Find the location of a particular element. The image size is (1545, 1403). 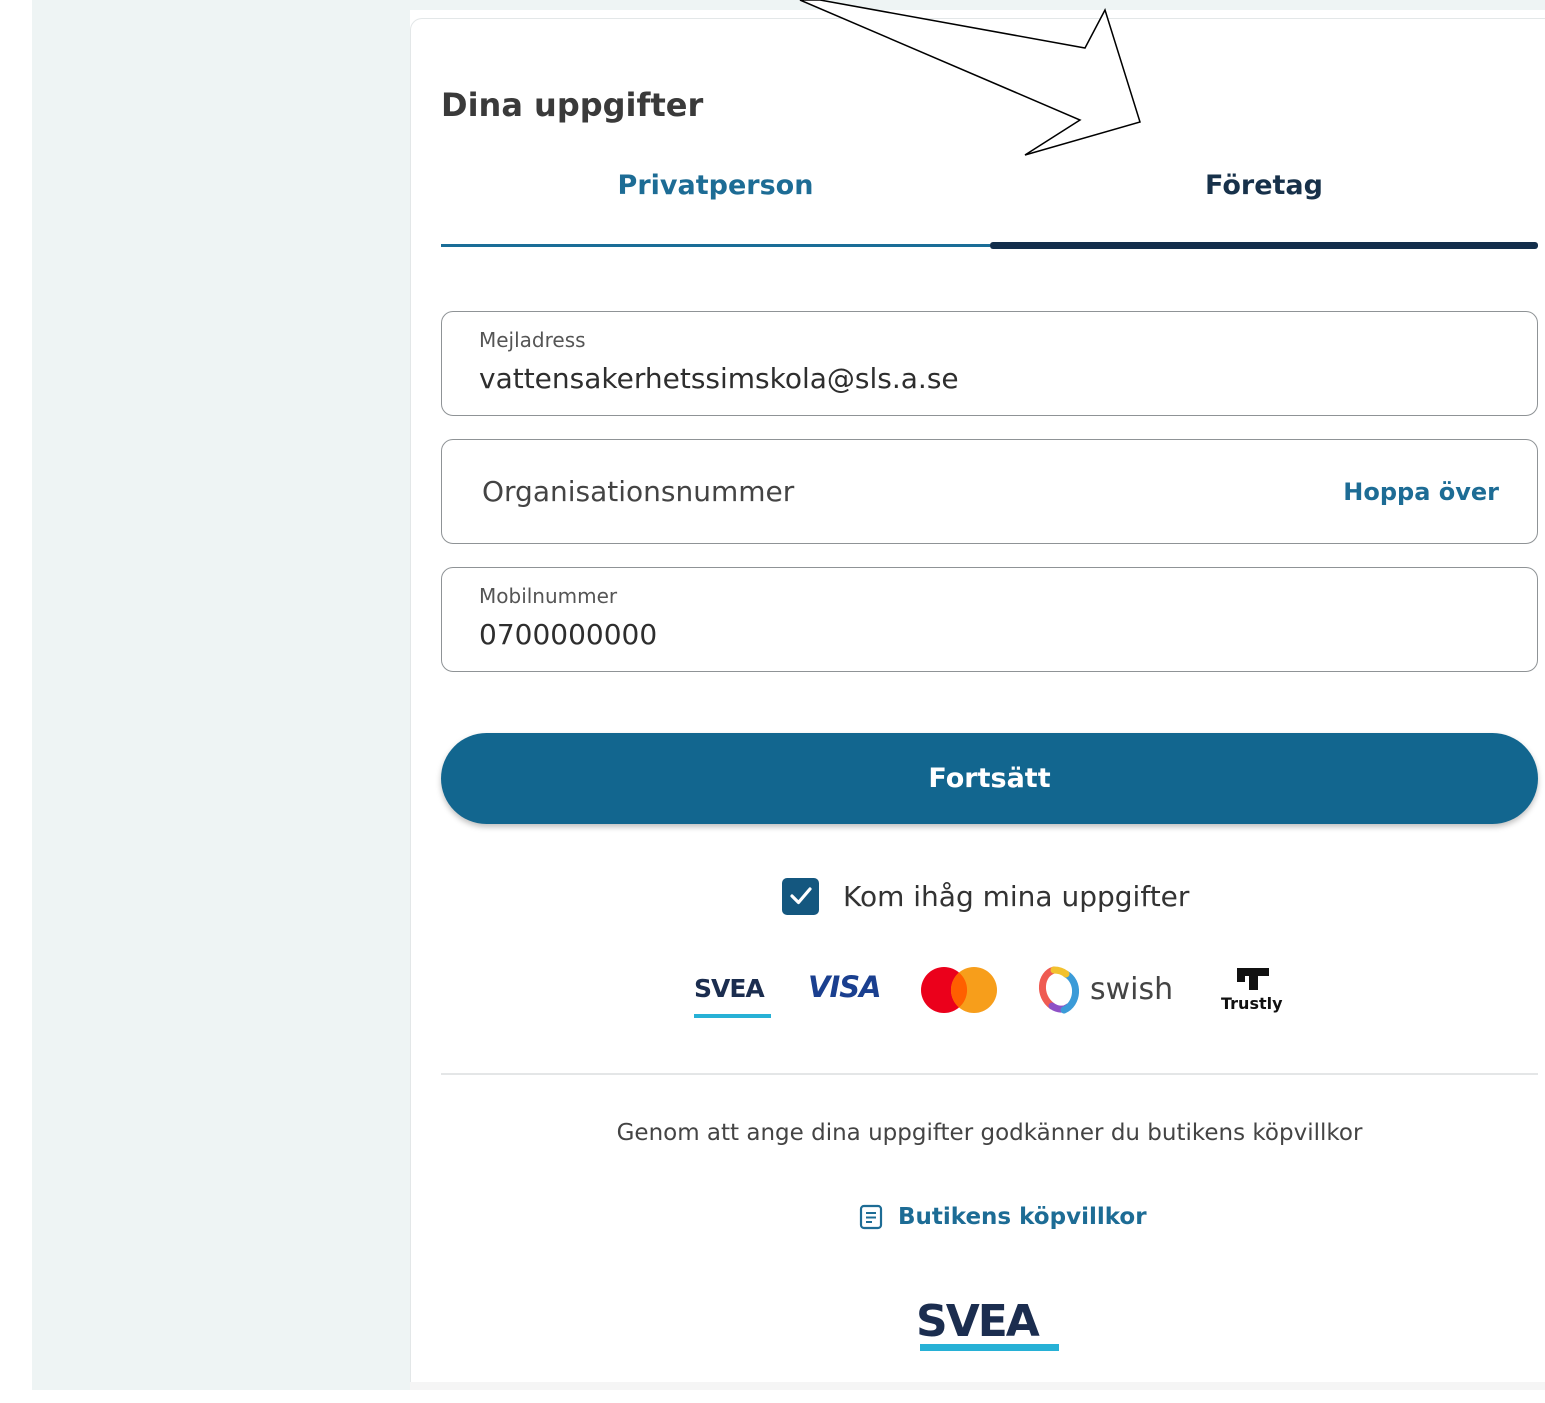

remember-checkbox is located at coordinates (800, 896).